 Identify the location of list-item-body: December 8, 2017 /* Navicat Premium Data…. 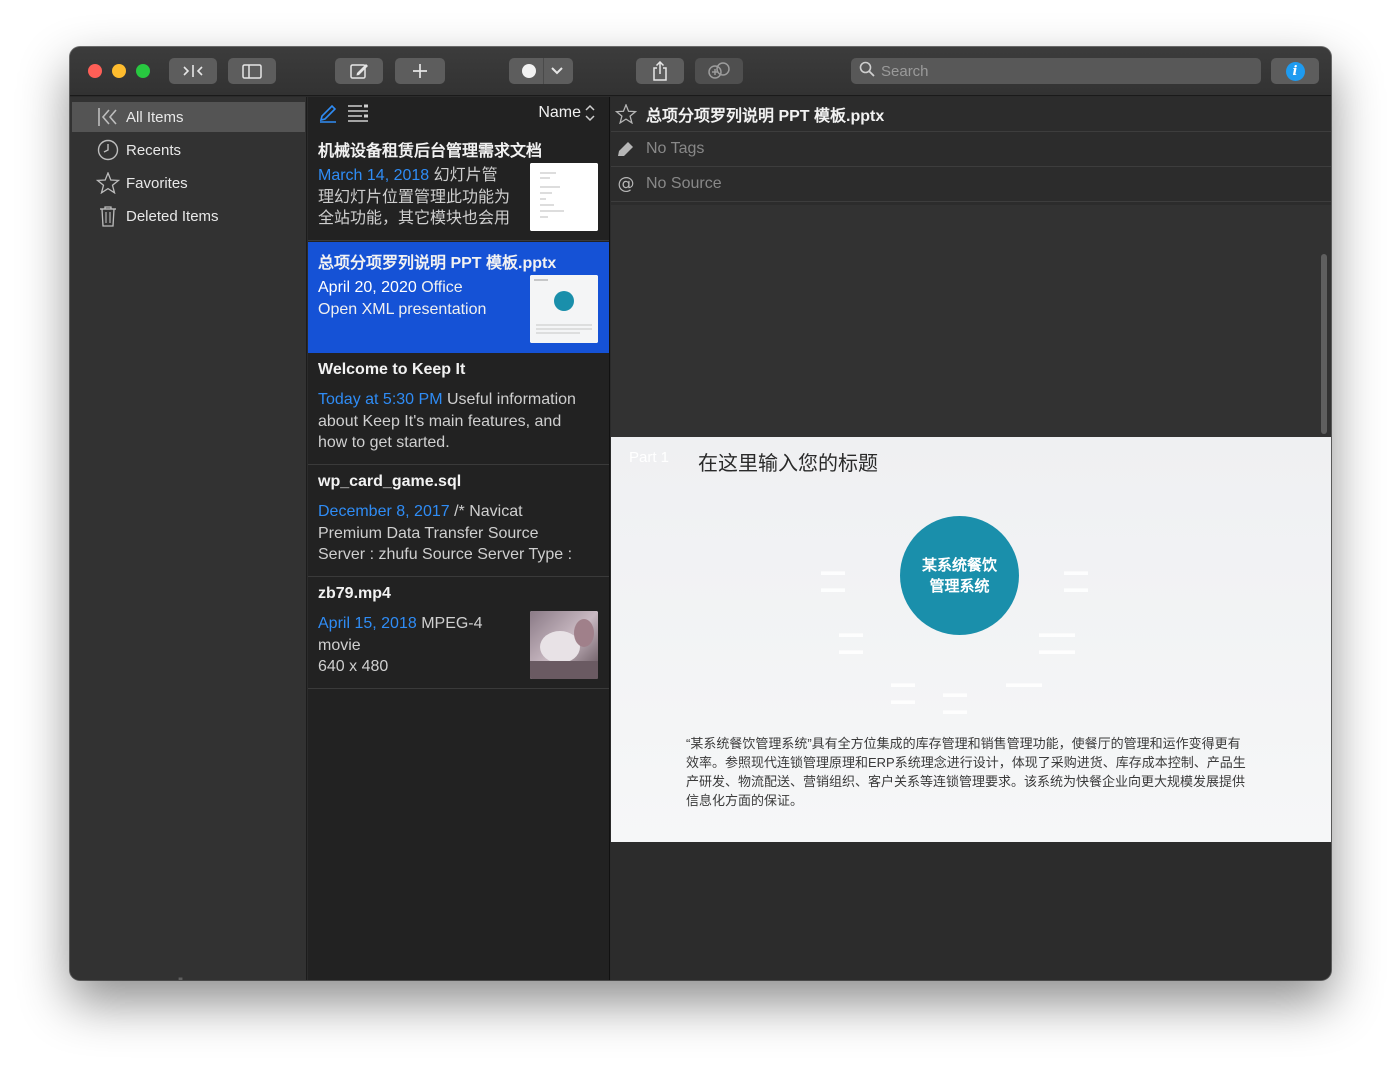
(445, 533).